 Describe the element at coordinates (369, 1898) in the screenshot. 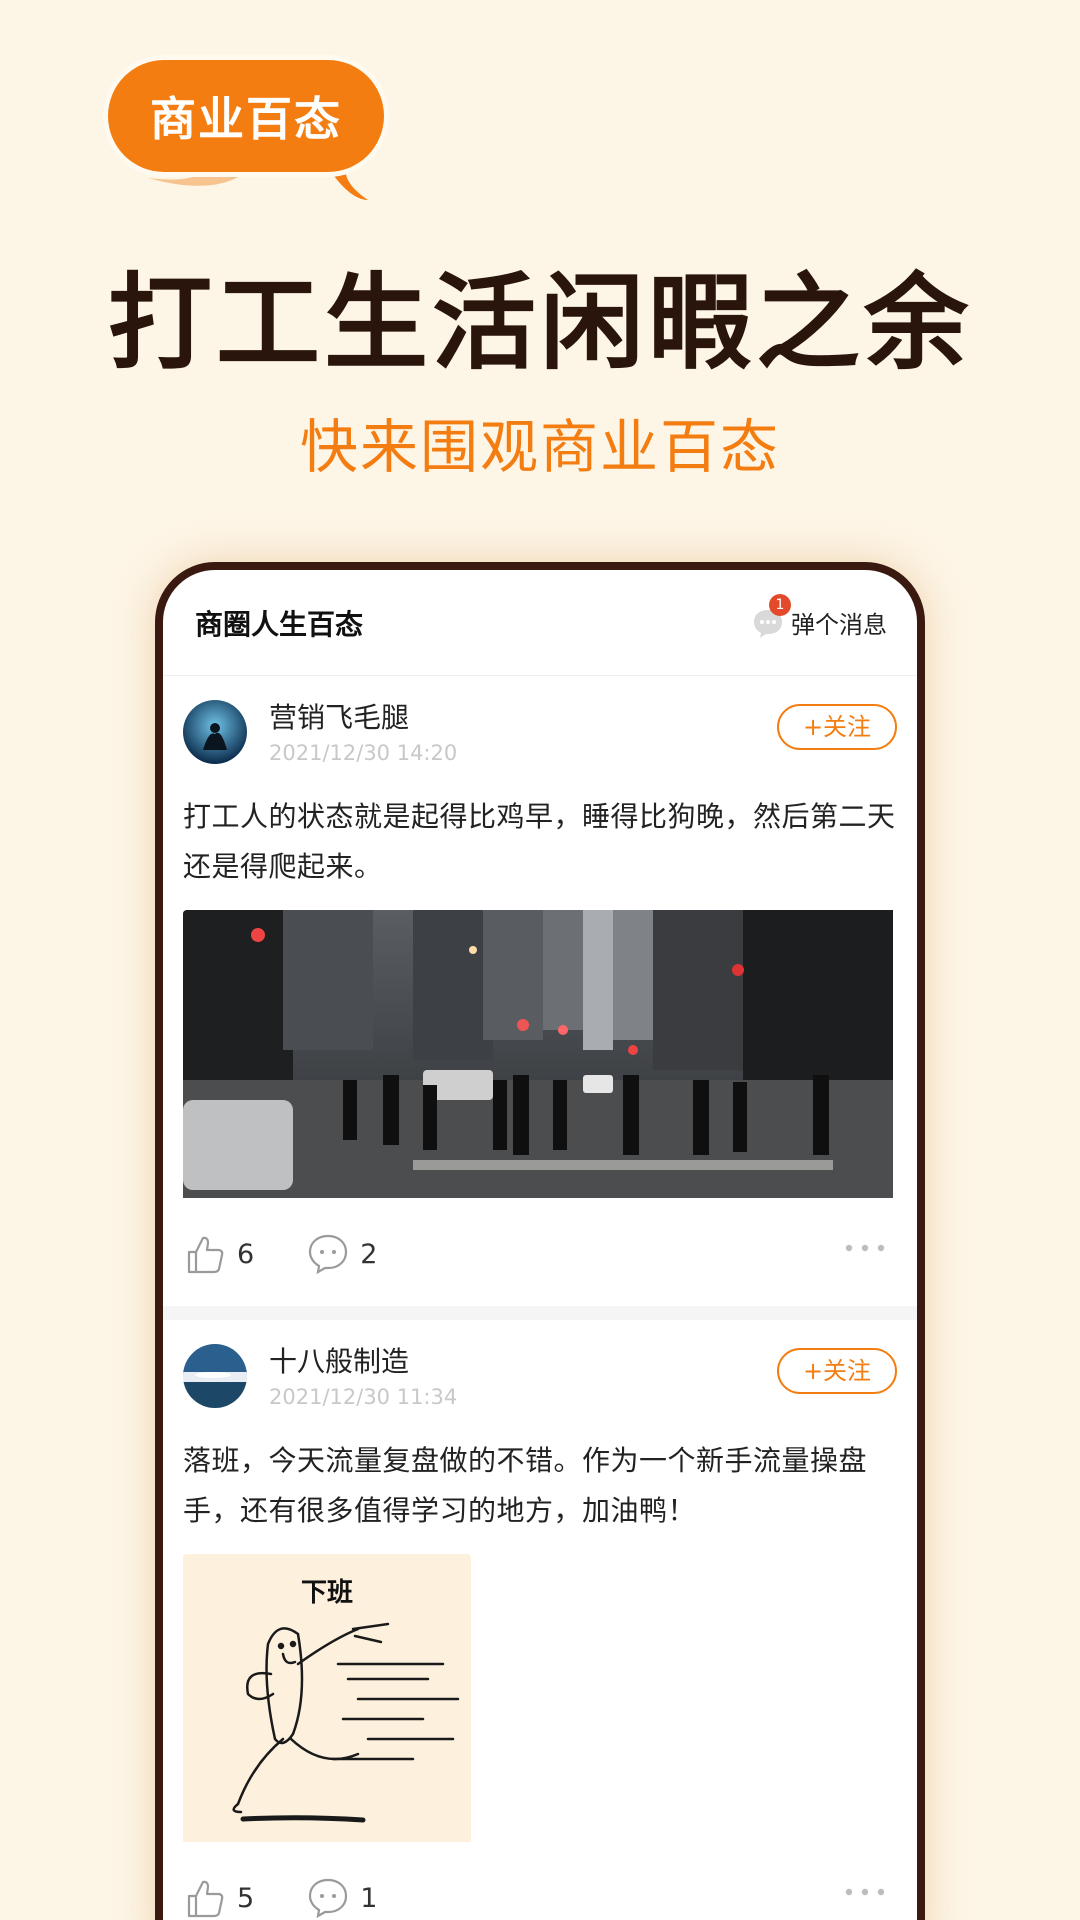

I see `comment-count: 1` at that location.